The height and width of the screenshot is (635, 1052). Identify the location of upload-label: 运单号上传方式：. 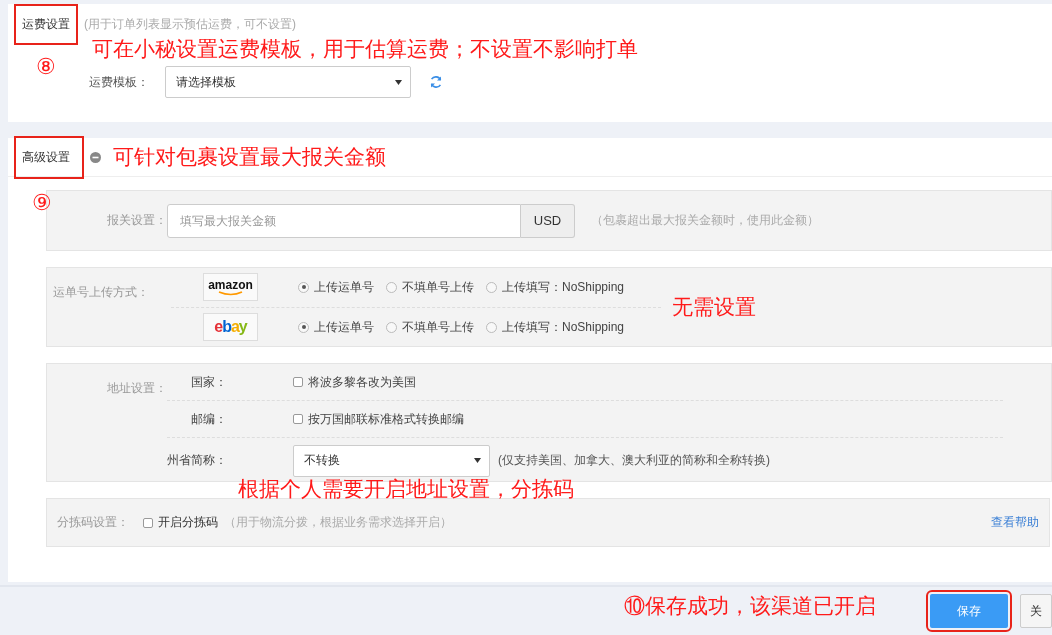
(101, 292).